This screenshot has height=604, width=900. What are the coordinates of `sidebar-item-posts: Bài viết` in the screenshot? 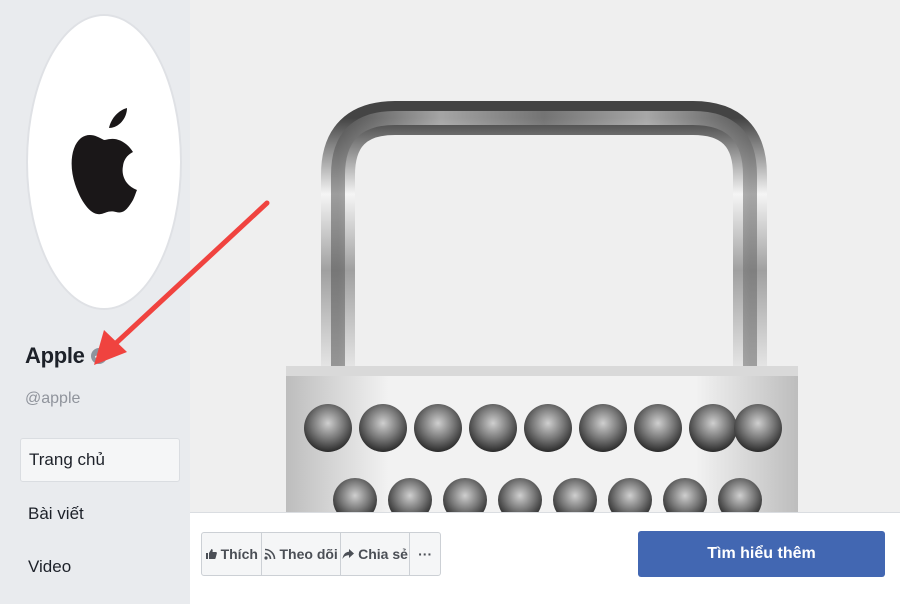 It's located at (100, 514).